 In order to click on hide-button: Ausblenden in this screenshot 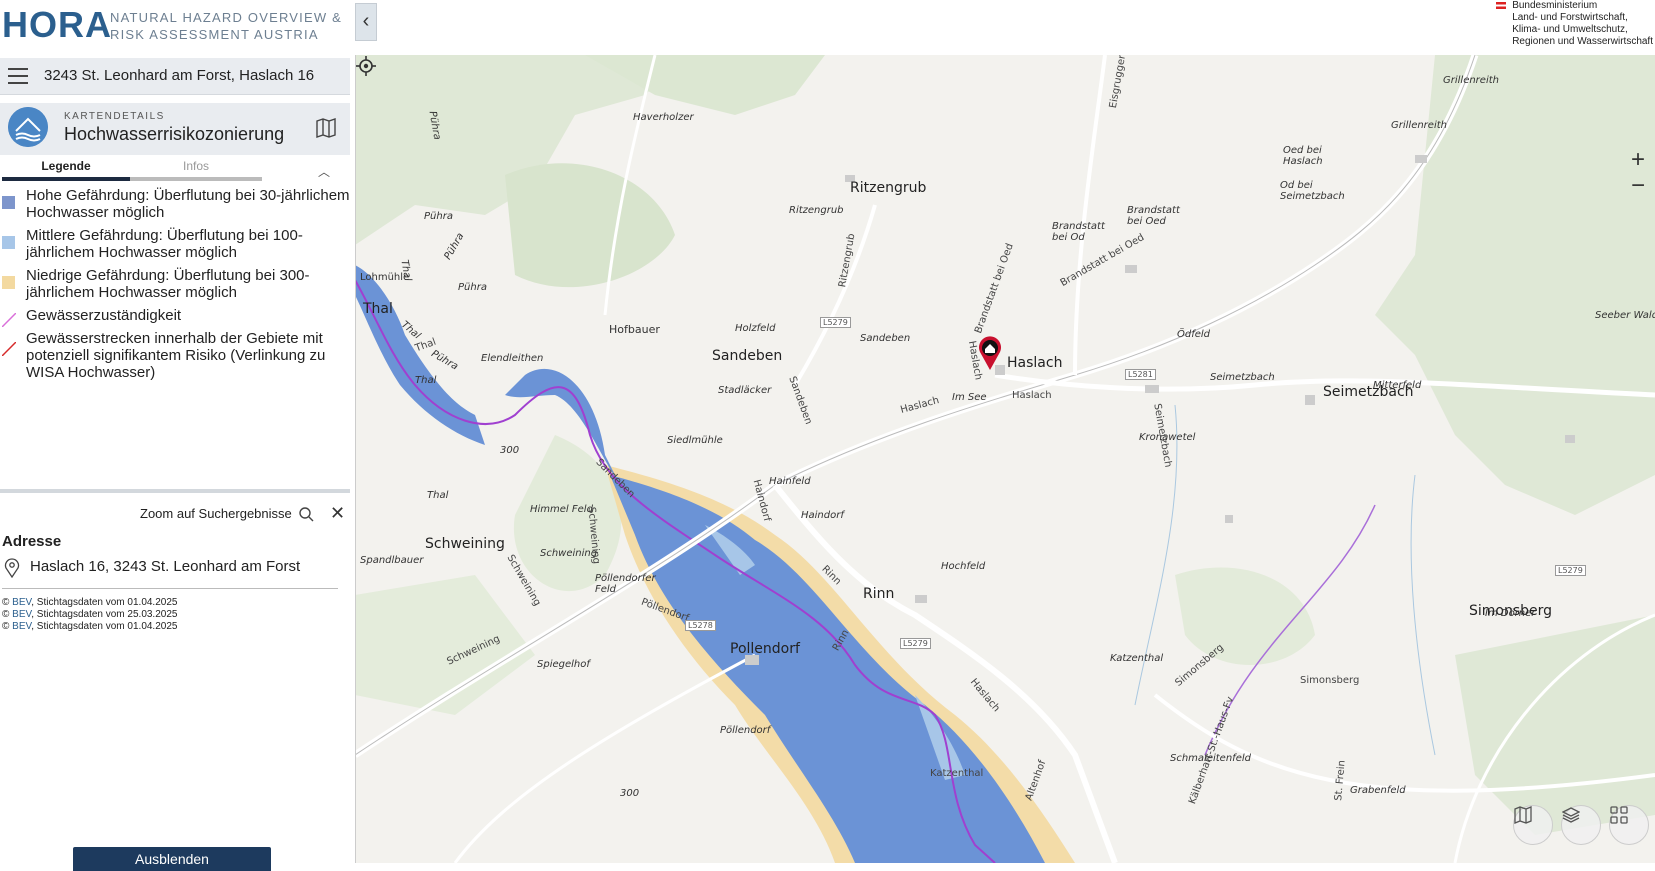, I will do `click(172, 859)`.